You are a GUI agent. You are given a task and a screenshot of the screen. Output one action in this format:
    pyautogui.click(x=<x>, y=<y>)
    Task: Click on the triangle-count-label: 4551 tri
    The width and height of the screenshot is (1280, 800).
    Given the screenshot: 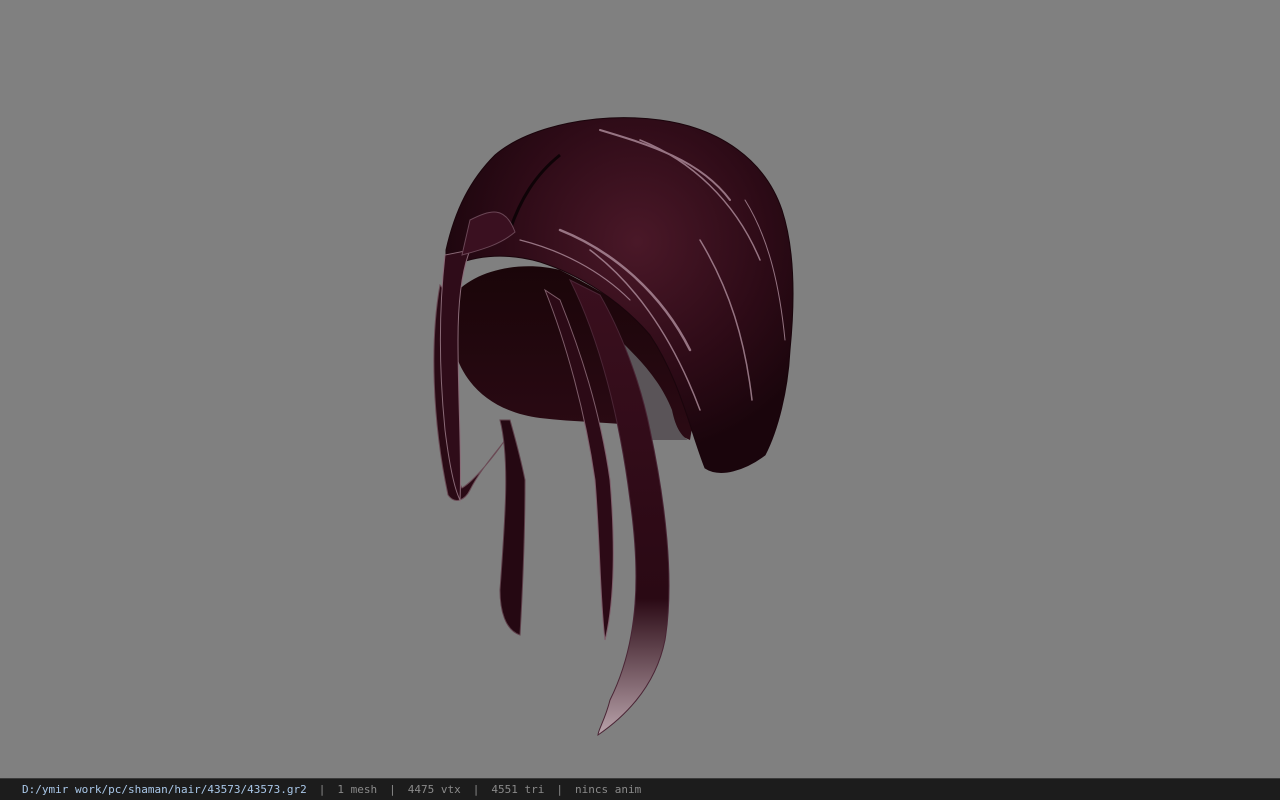 What is the action you would take?
    pyautogui.click(x=518, y=789)
    